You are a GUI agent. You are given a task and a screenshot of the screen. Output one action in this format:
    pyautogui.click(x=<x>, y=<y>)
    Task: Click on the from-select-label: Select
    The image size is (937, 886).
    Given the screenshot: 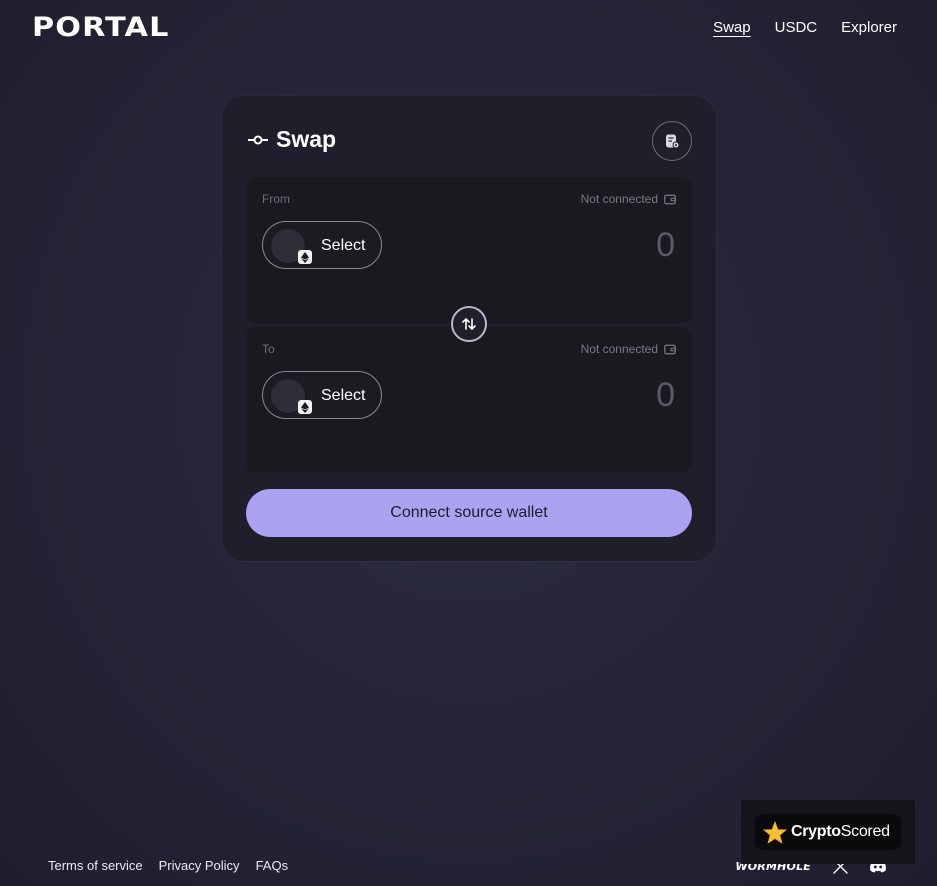 What is the action you would take?
    pyautogui.click(x=343, y=245)
    